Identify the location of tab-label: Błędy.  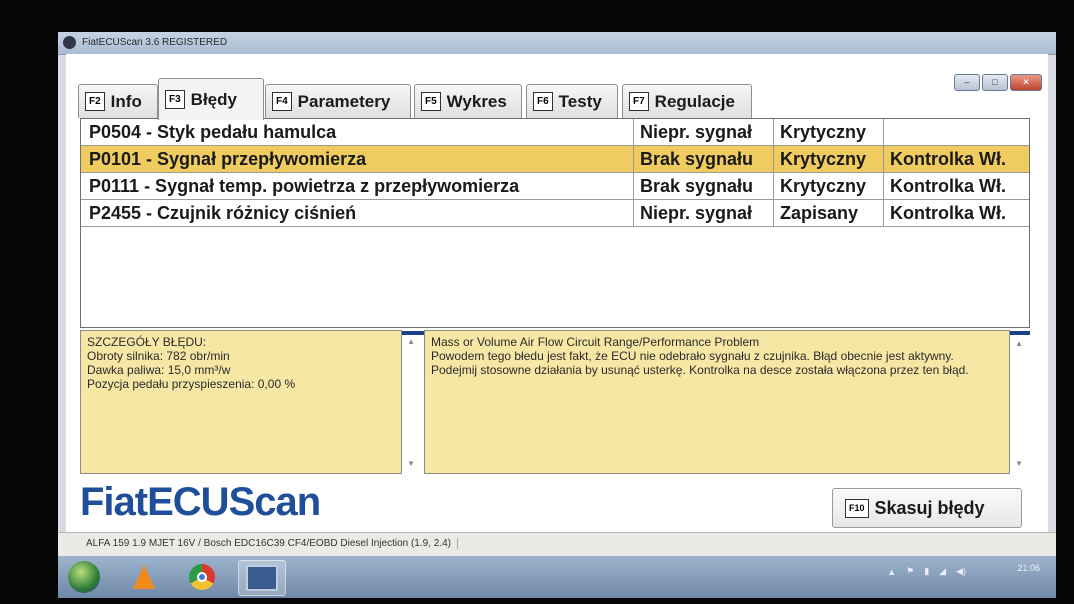
(213, 99).